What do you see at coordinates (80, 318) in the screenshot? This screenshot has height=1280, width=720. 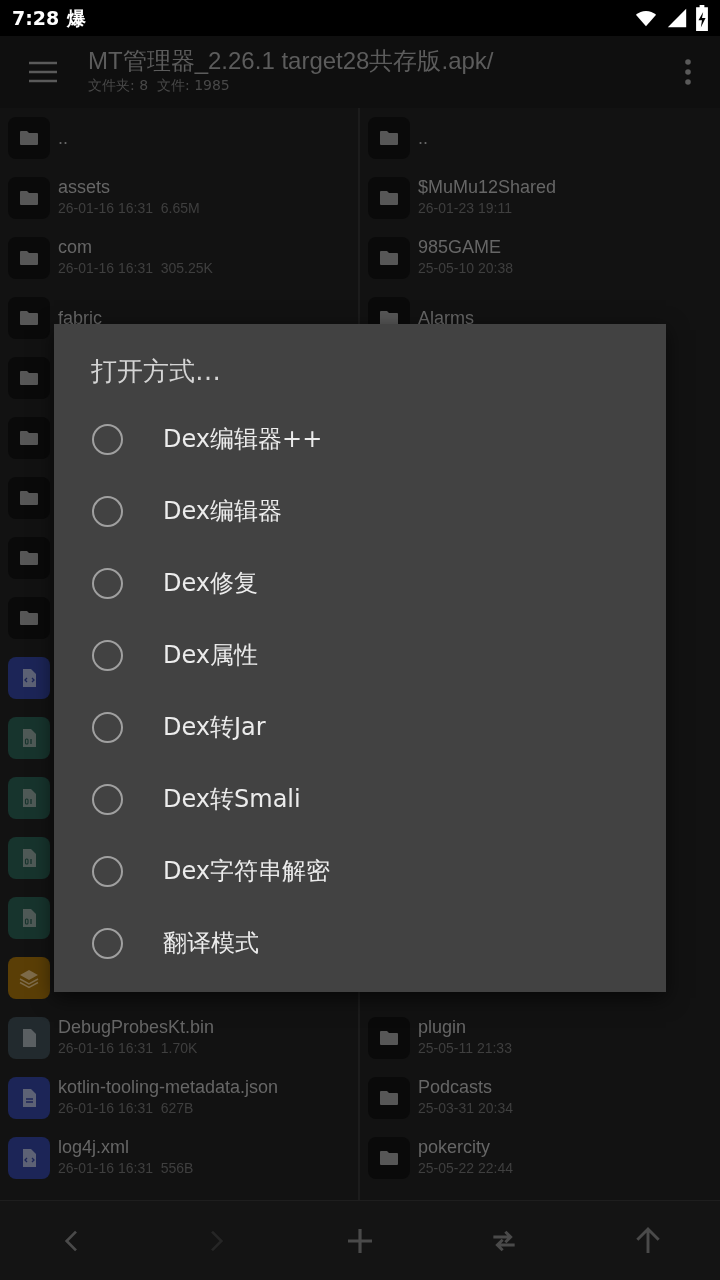 I see `file-name: fabric` at bounding box center [80, 318].